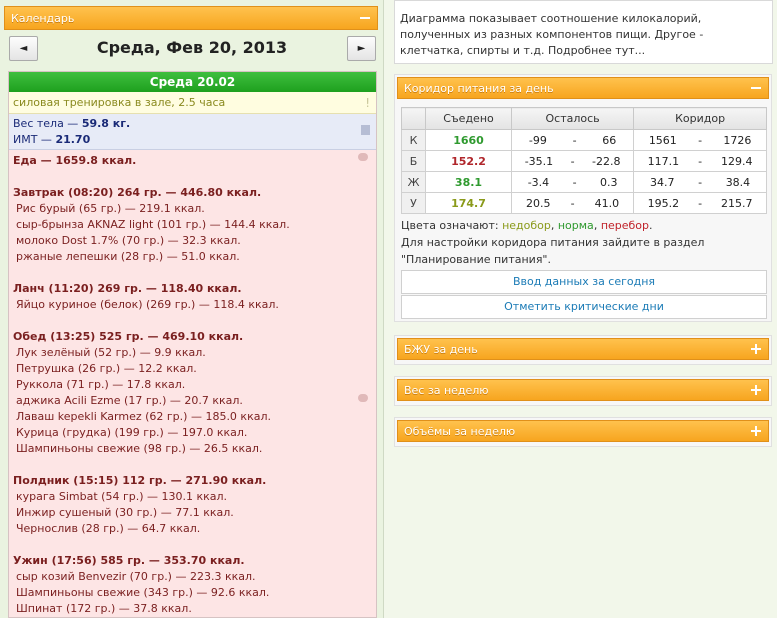 The height and width of the screenshot is (618, 777). Describe the element at coordinates (583, 88) in the screenshot. I see `corridor-header: Коридор питания за день` at that location.